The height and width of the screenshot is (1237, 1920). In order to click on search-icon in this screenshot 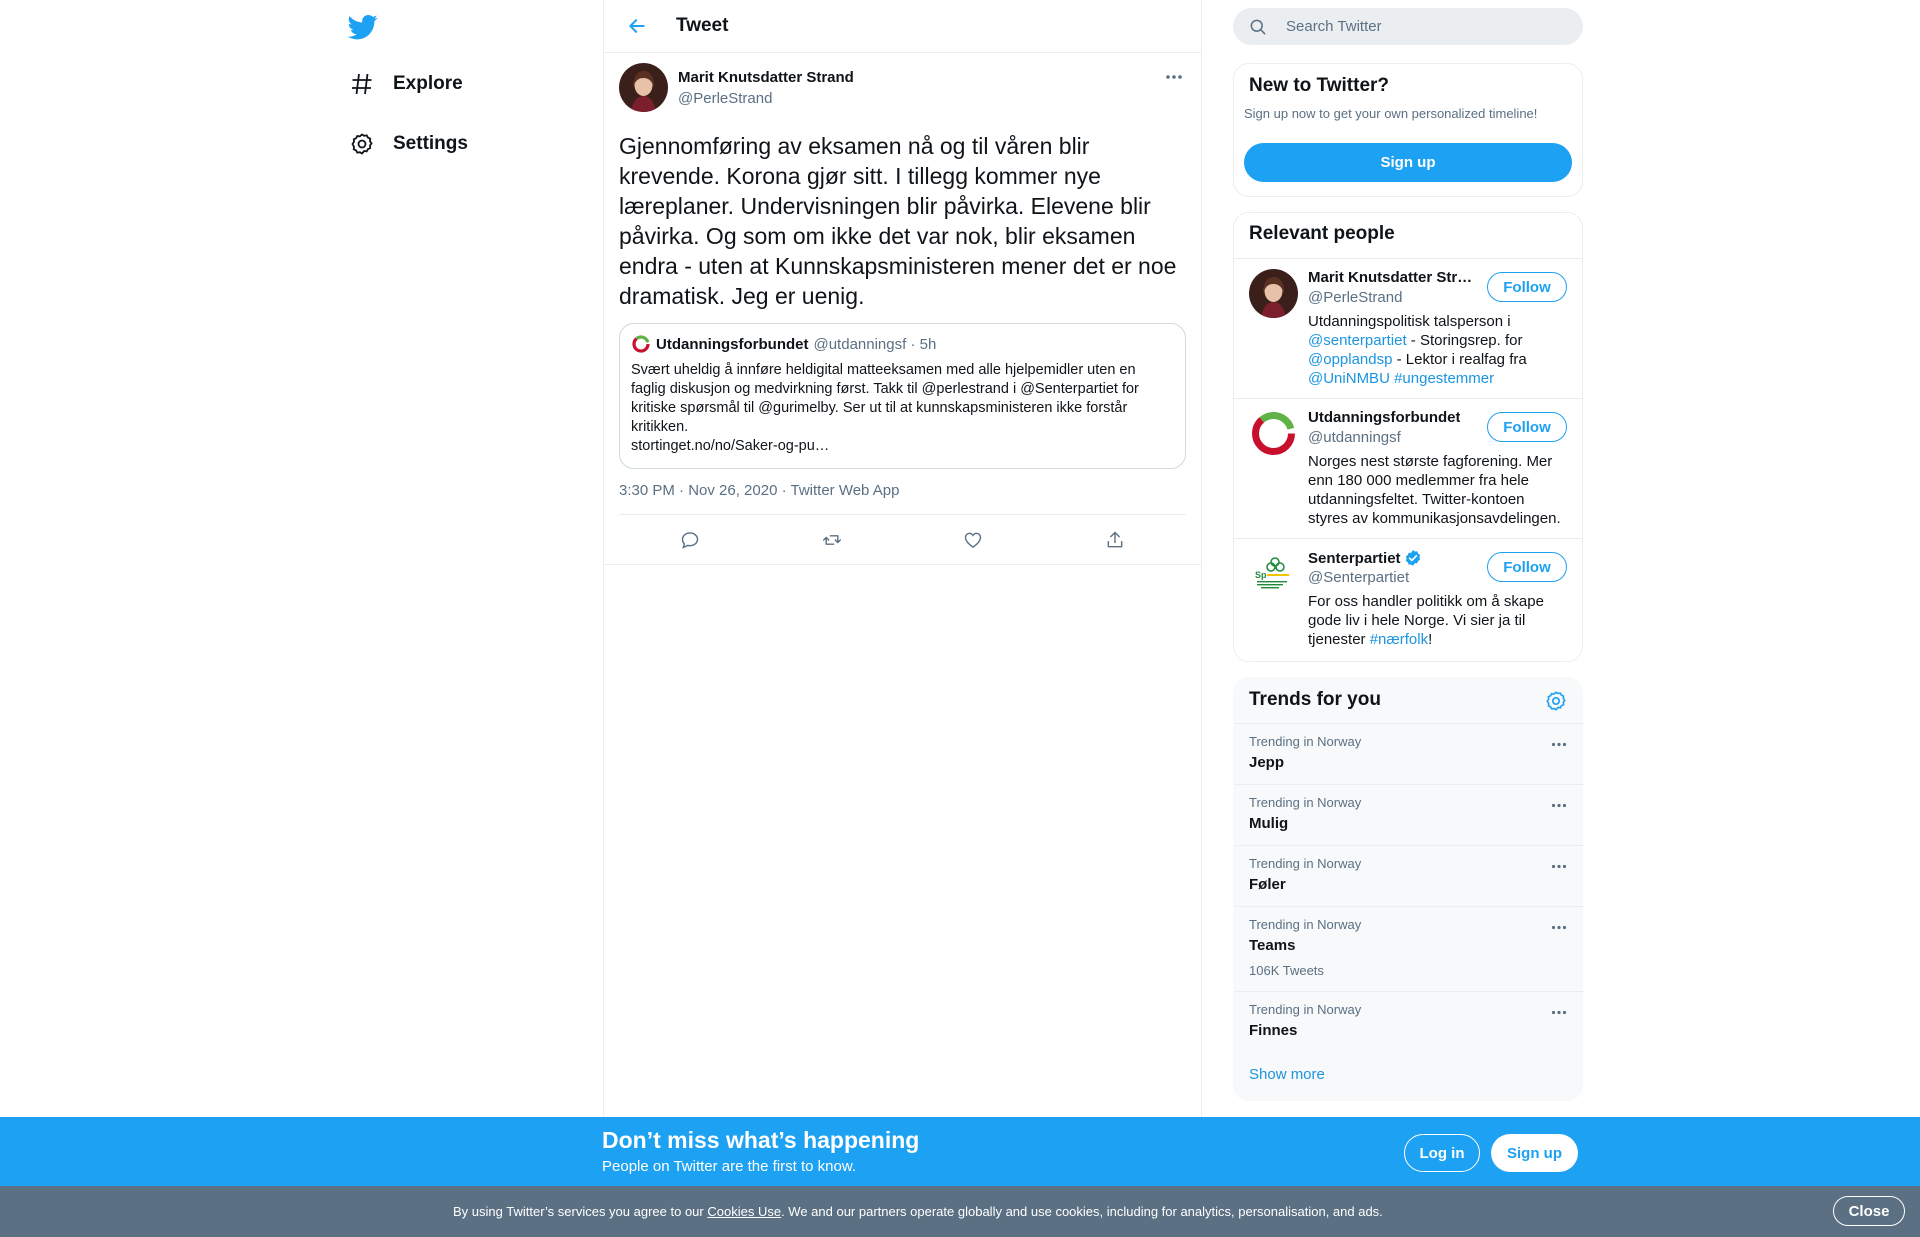, I will do `click(1258, 26)`.